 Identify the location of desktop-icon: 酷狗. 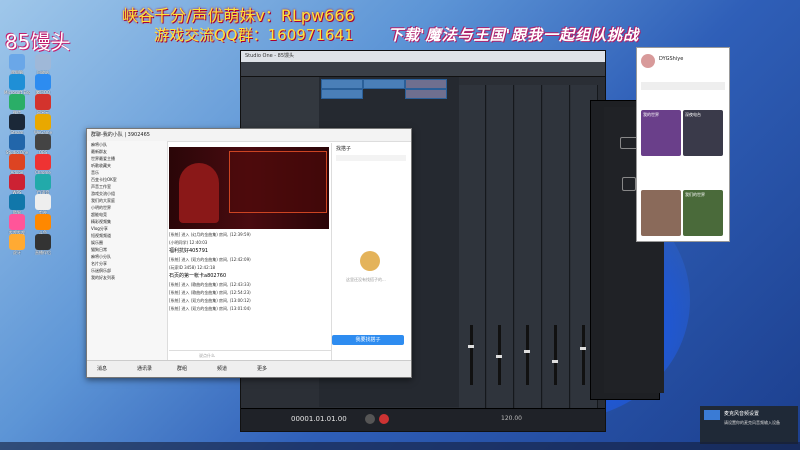
(17, 204).